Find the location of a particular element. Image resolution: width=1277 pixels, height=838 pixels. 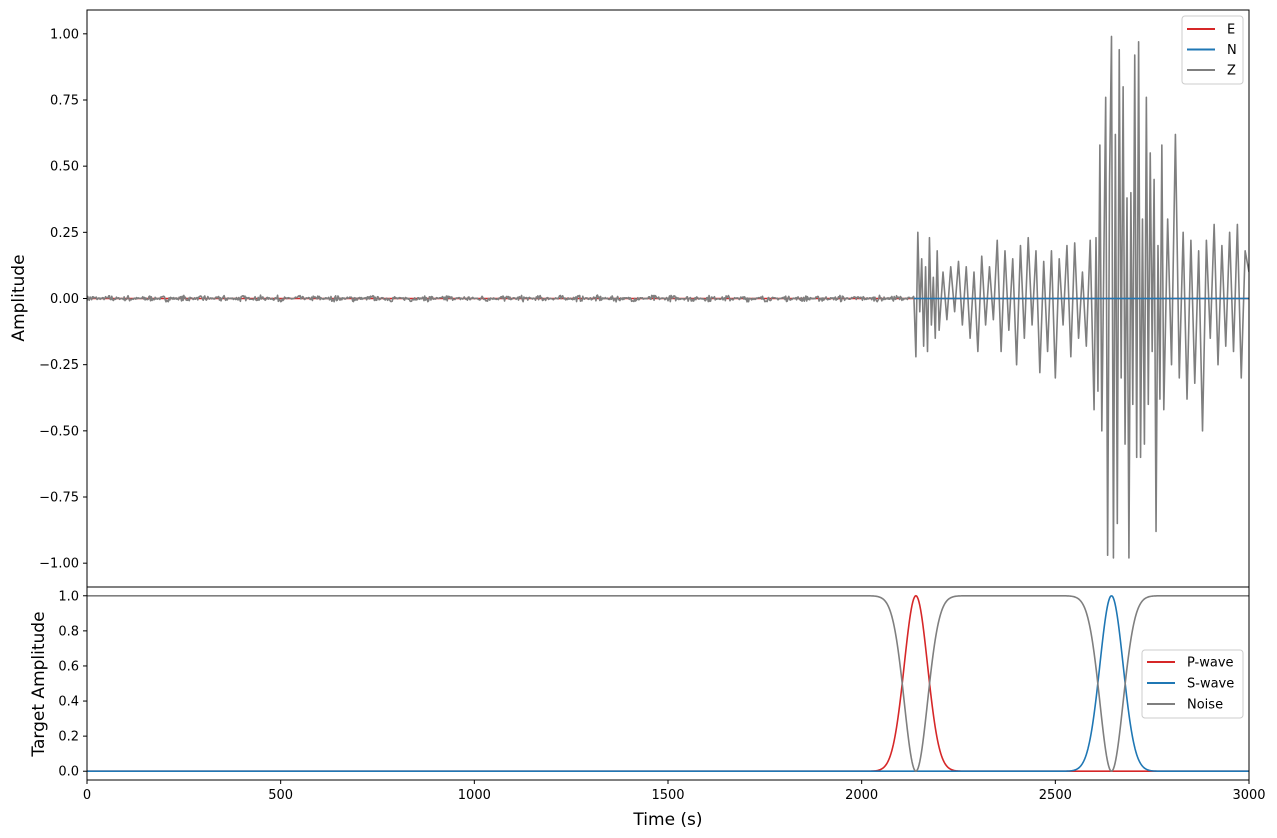

target-y-tick-label: 0.6 is located at coordinates (68, 666).